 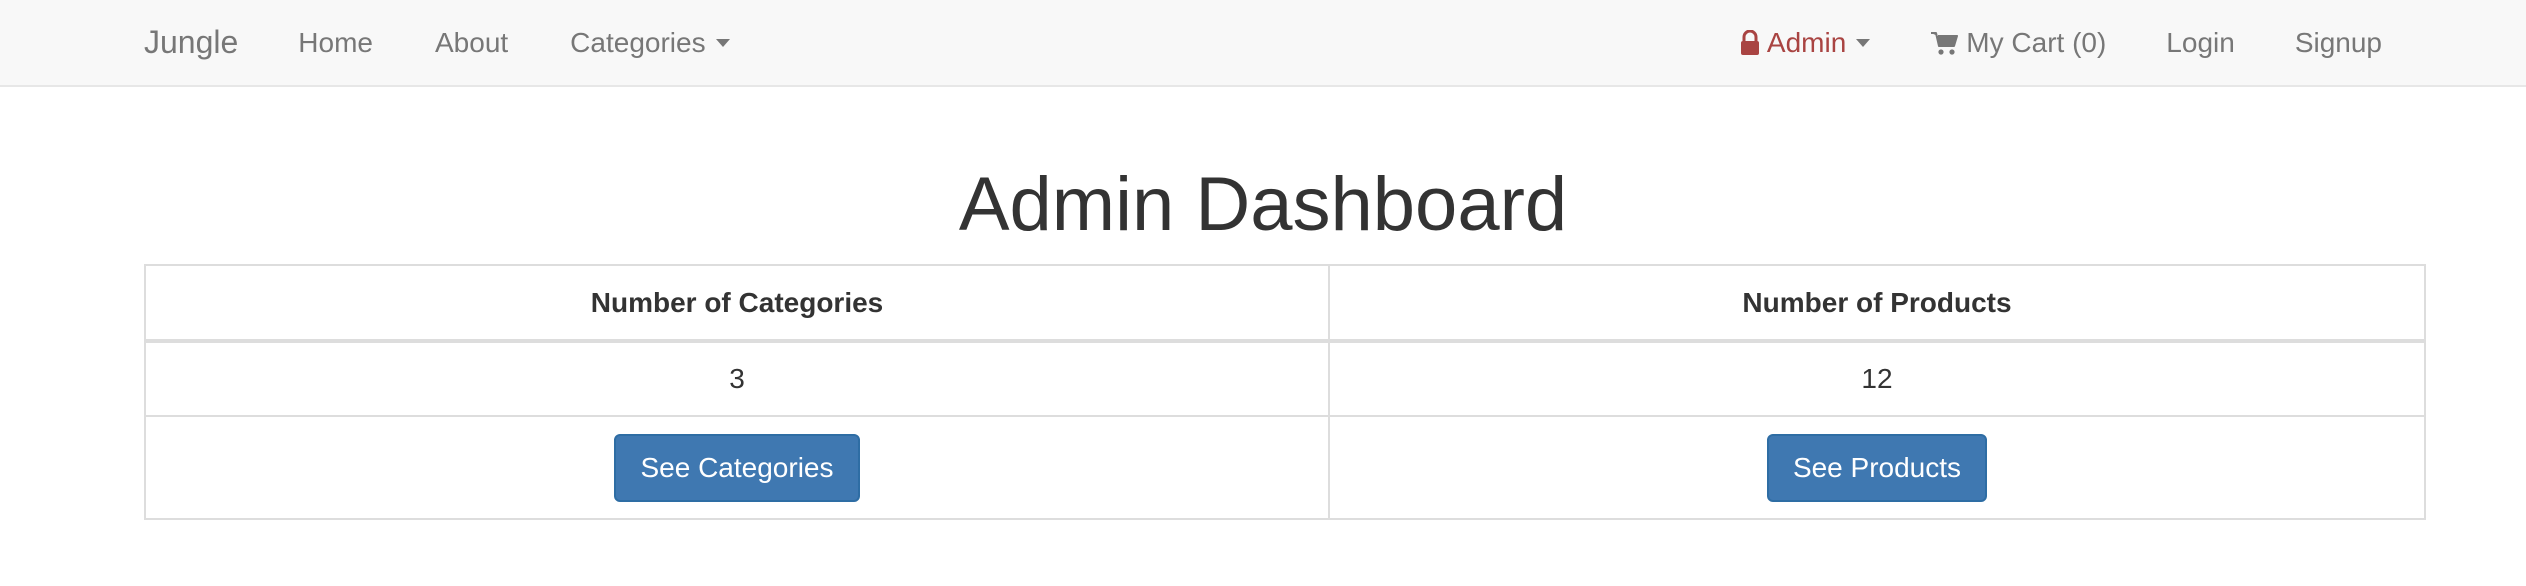 I want to click on admin-dropdown: Admin, so click(x=1805, y=42).